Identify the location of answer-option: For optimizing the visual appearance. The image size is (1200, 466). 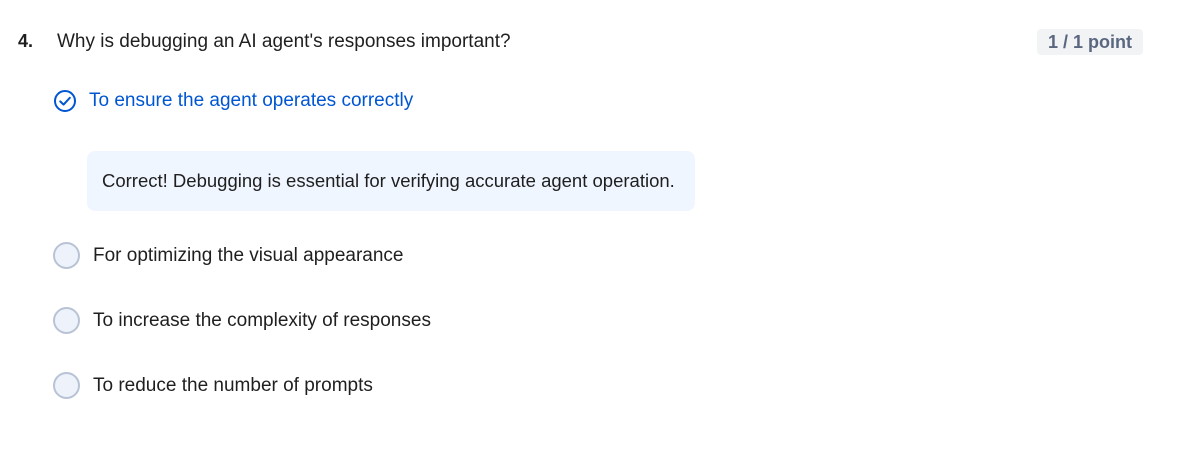
(228, 255).